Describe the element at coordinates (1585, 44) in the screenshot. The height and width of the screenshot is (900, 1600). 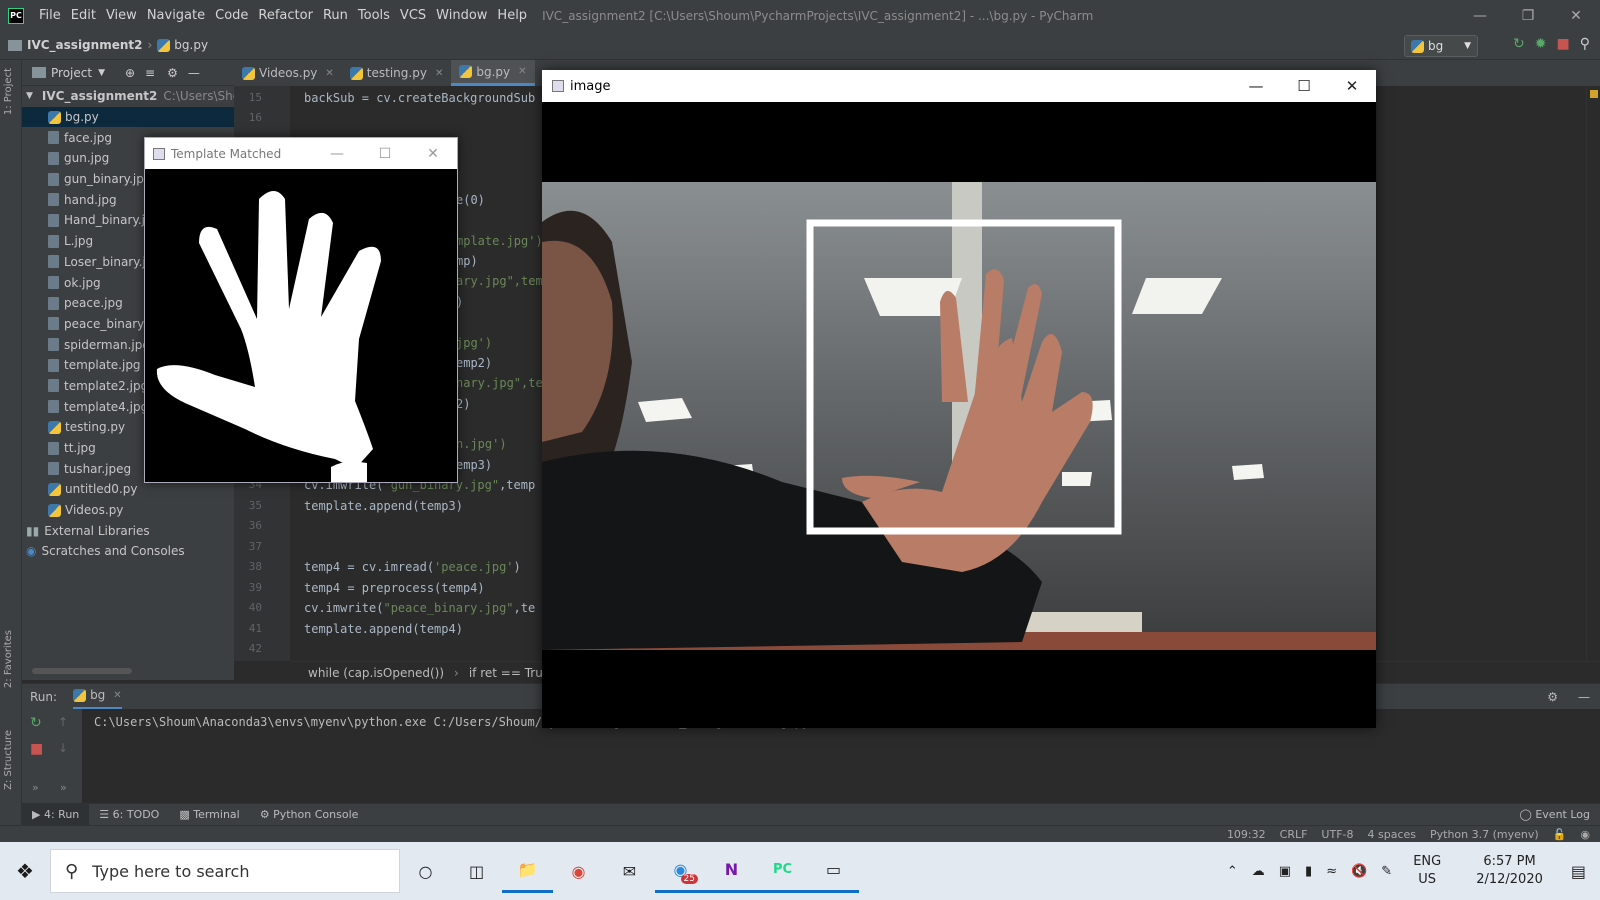
I see `search-icon: ⚲` at that location.